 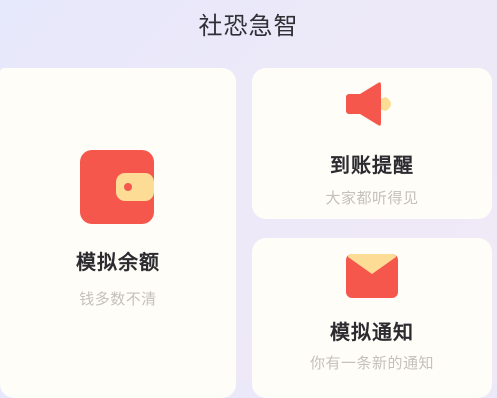 I want to click on page-title: 社恐急智, so click(x=248, y=26).